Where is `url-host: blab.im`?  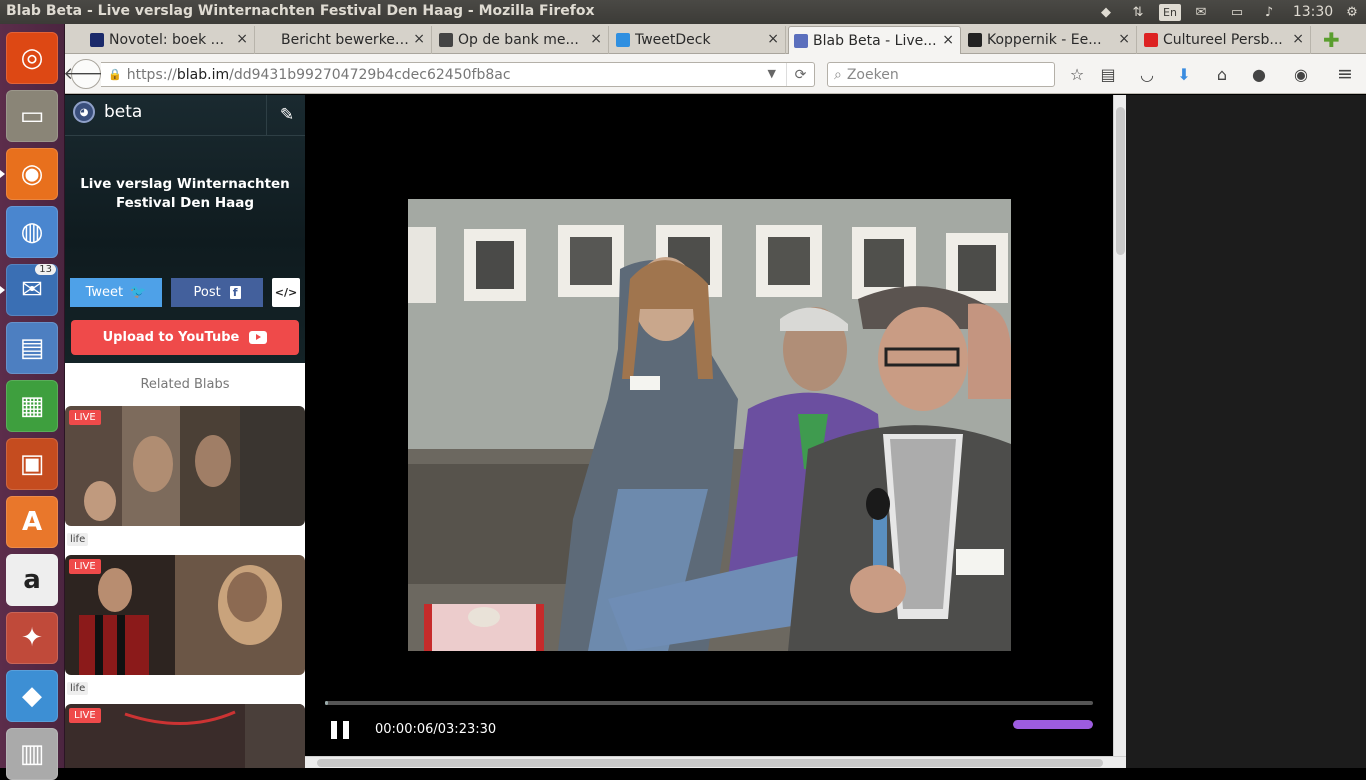 url-host: blab.im is located at coordinates (203, 74).